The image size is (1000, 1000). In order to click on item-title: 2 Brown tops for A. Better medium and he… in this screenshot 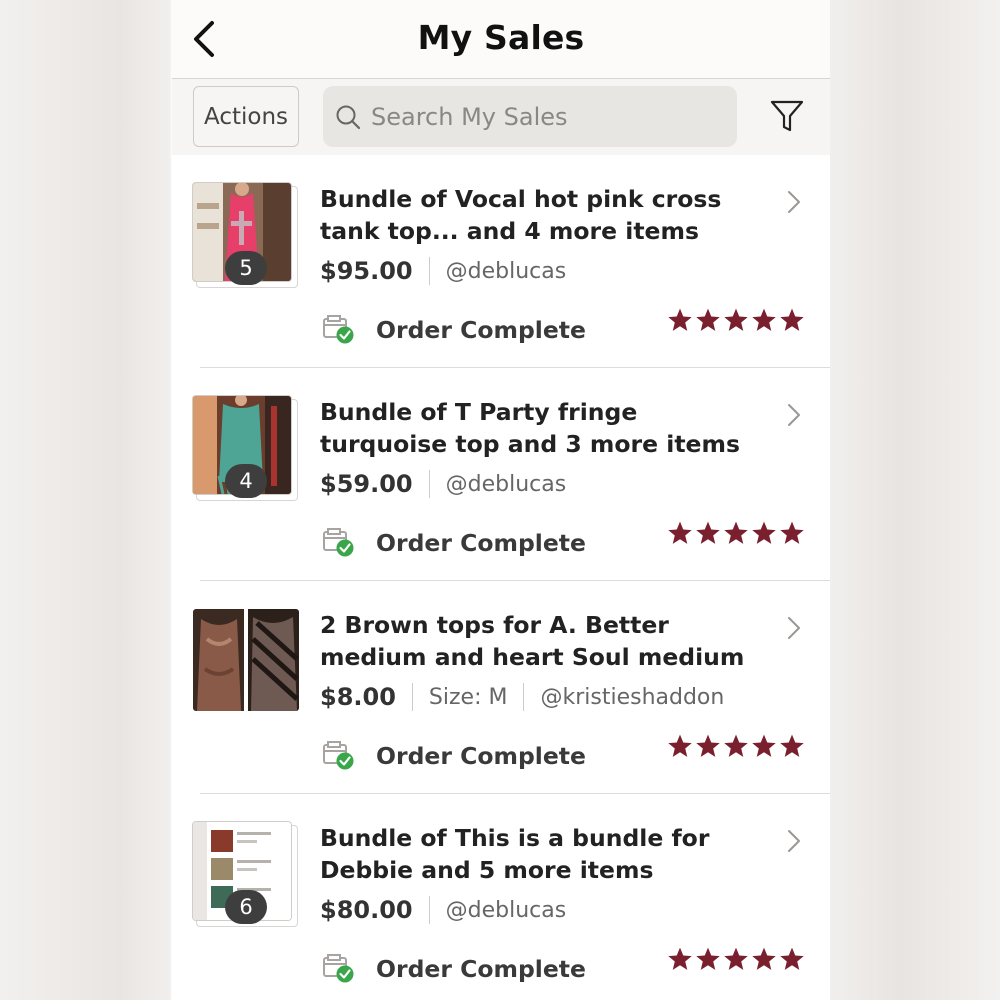, I will do `click(532, 641)`.